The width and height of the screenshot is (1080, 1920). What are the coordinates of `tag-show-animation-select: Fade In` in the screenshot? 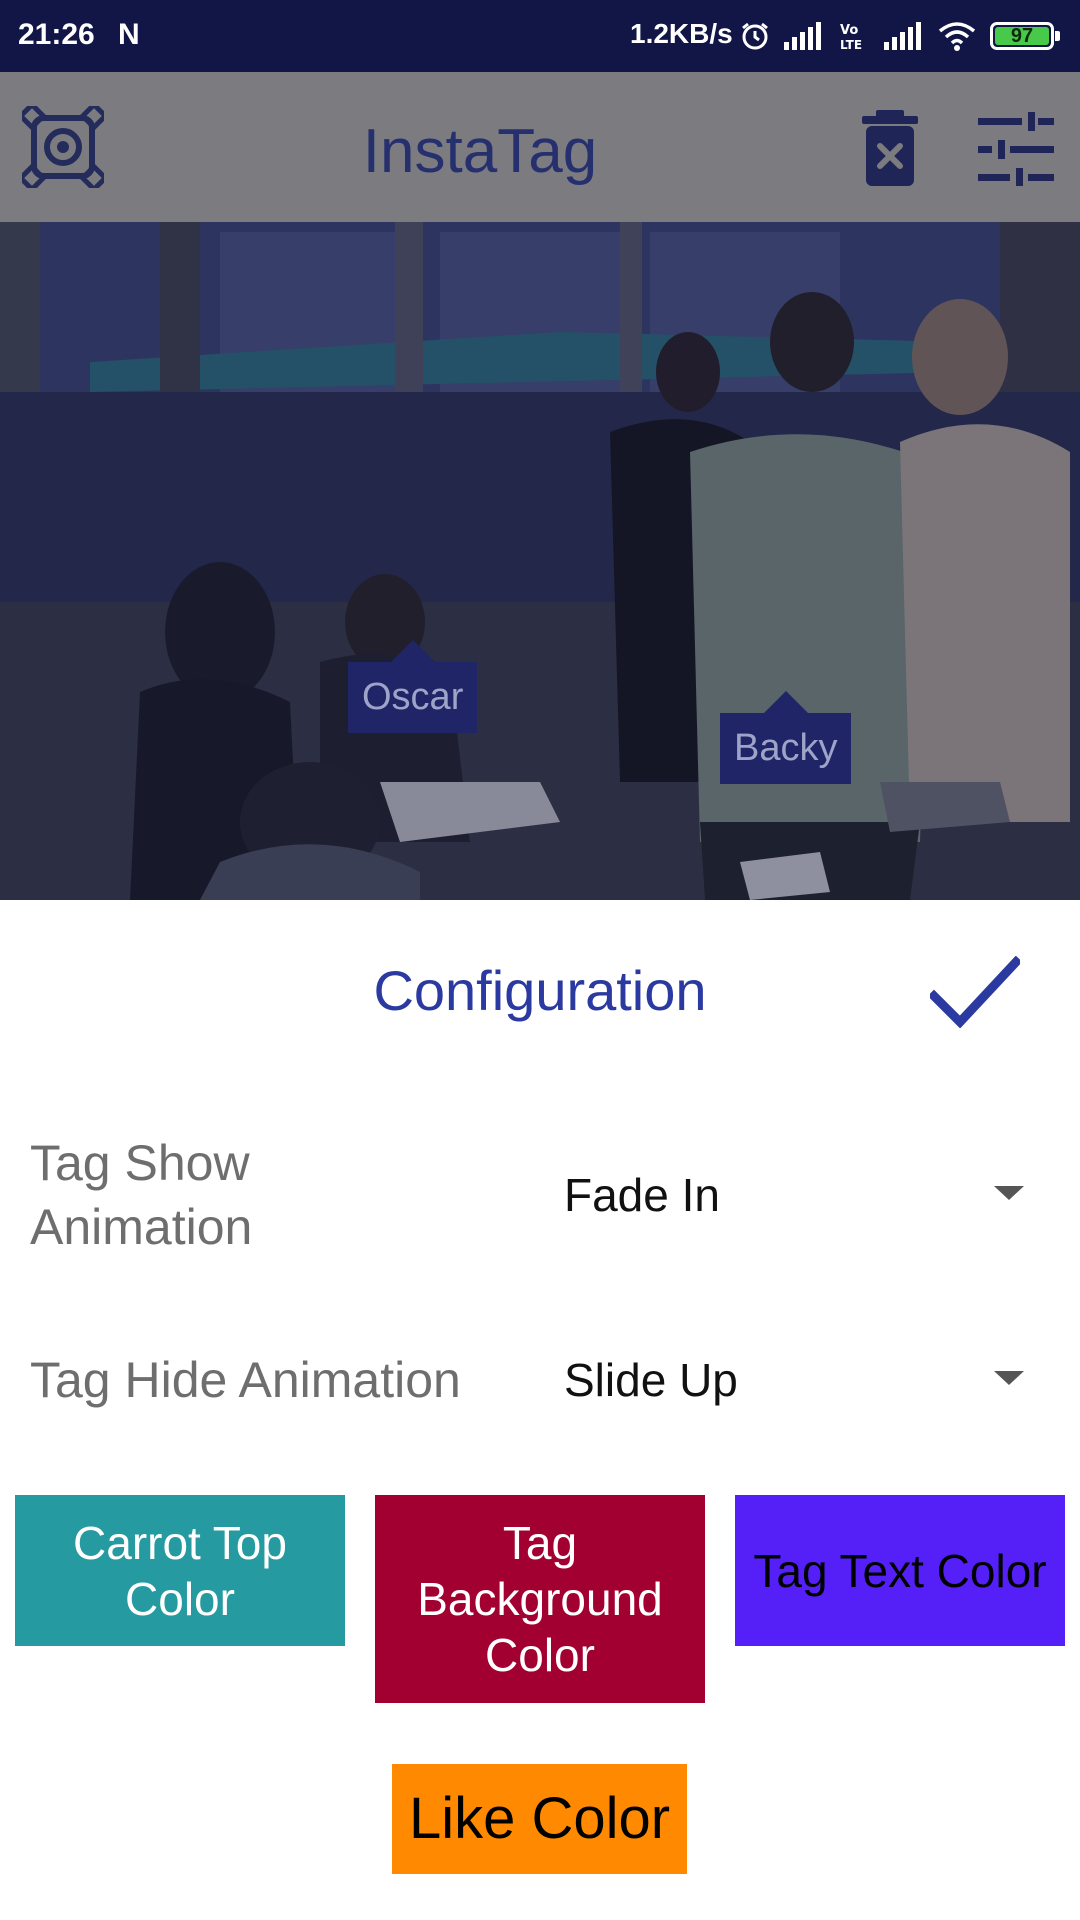 It's located at (642, 1195).